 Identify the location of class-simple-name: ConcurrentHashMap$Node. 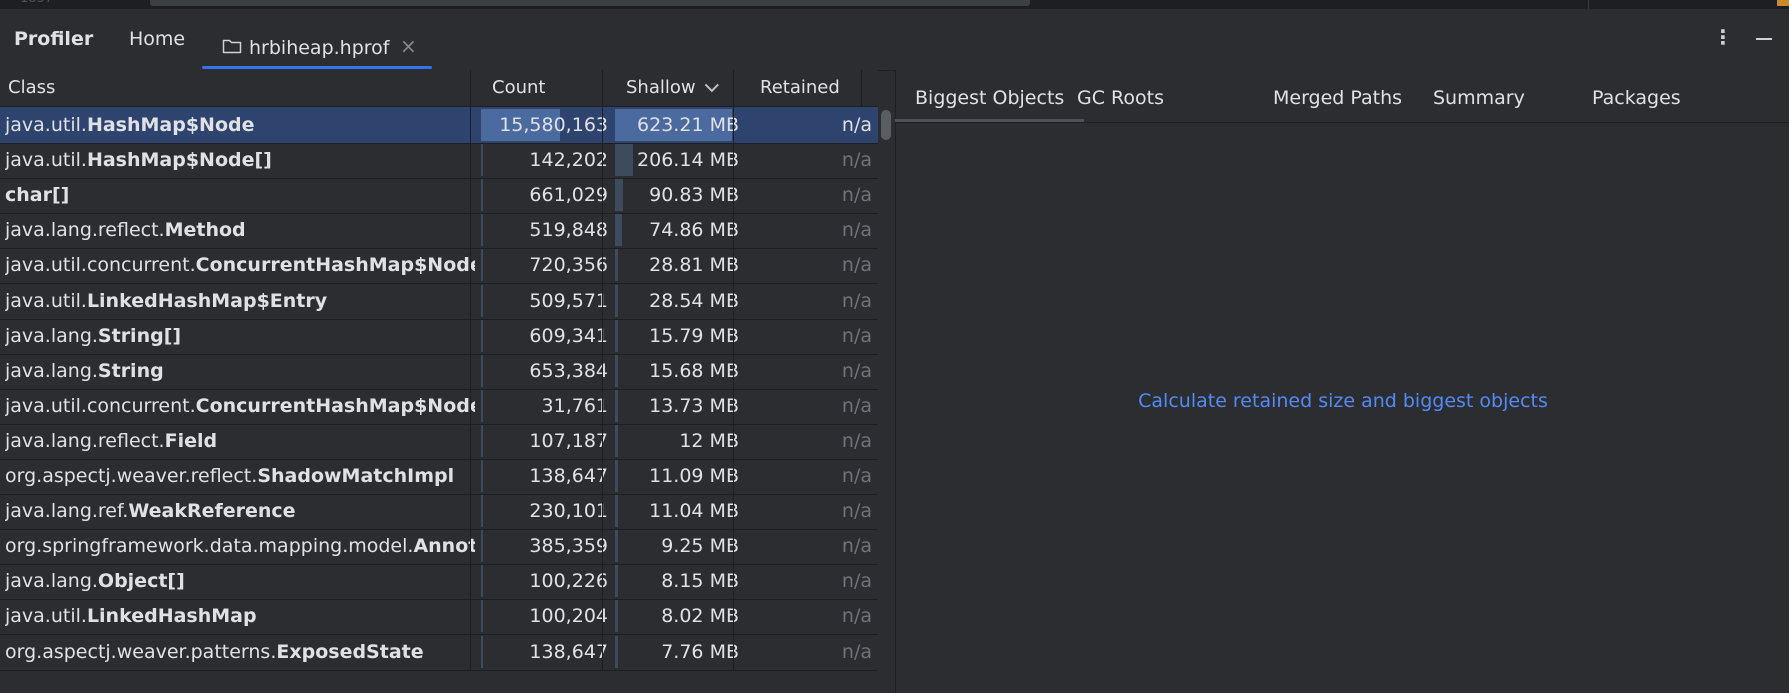
(335, 265).